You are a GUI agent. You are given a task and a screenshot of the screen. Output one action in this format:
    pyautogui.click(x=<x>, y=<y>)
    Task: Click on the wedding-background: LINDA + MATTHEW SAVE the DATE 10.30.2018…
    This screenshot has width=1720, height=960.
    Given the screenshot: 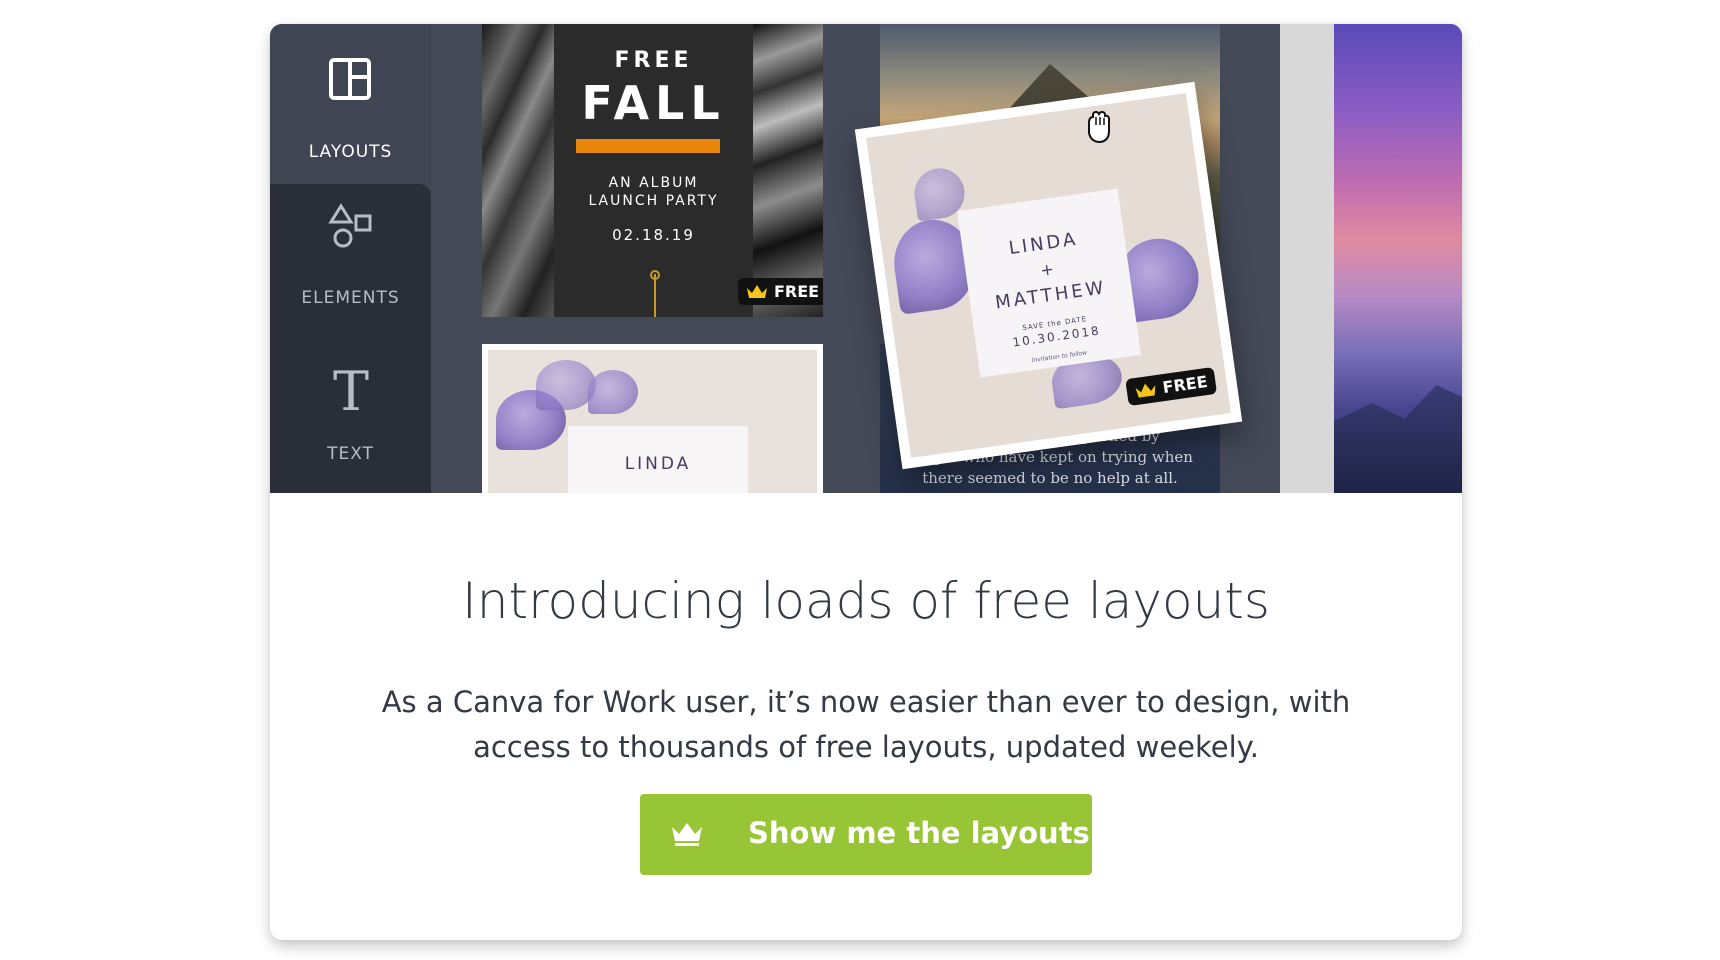 What is the action you would take?
    pyautogui.click(x=1048, y=275)
    